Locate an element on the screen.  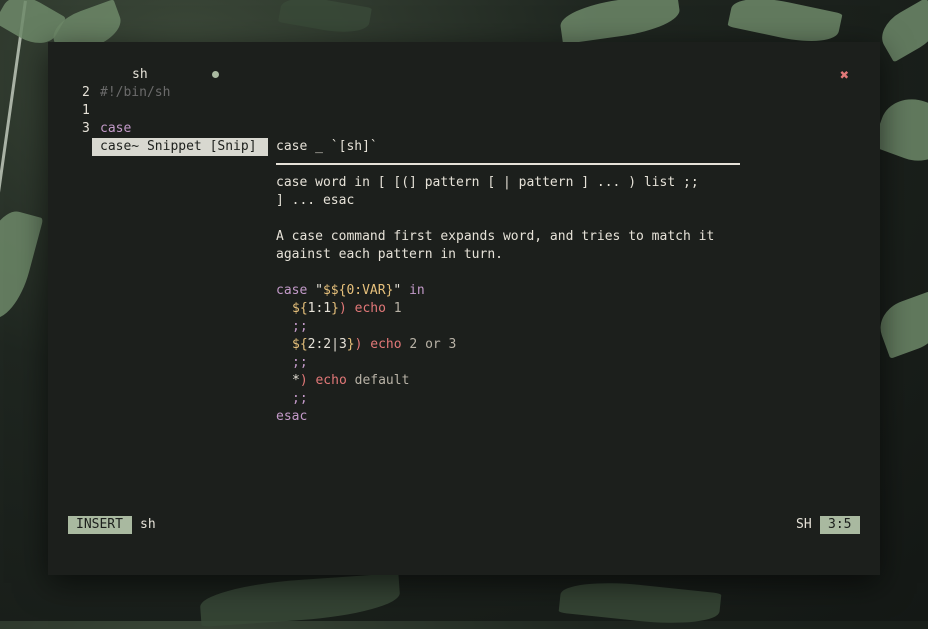
doc-code-line-3: ;; is located at coordinates (300, 326).